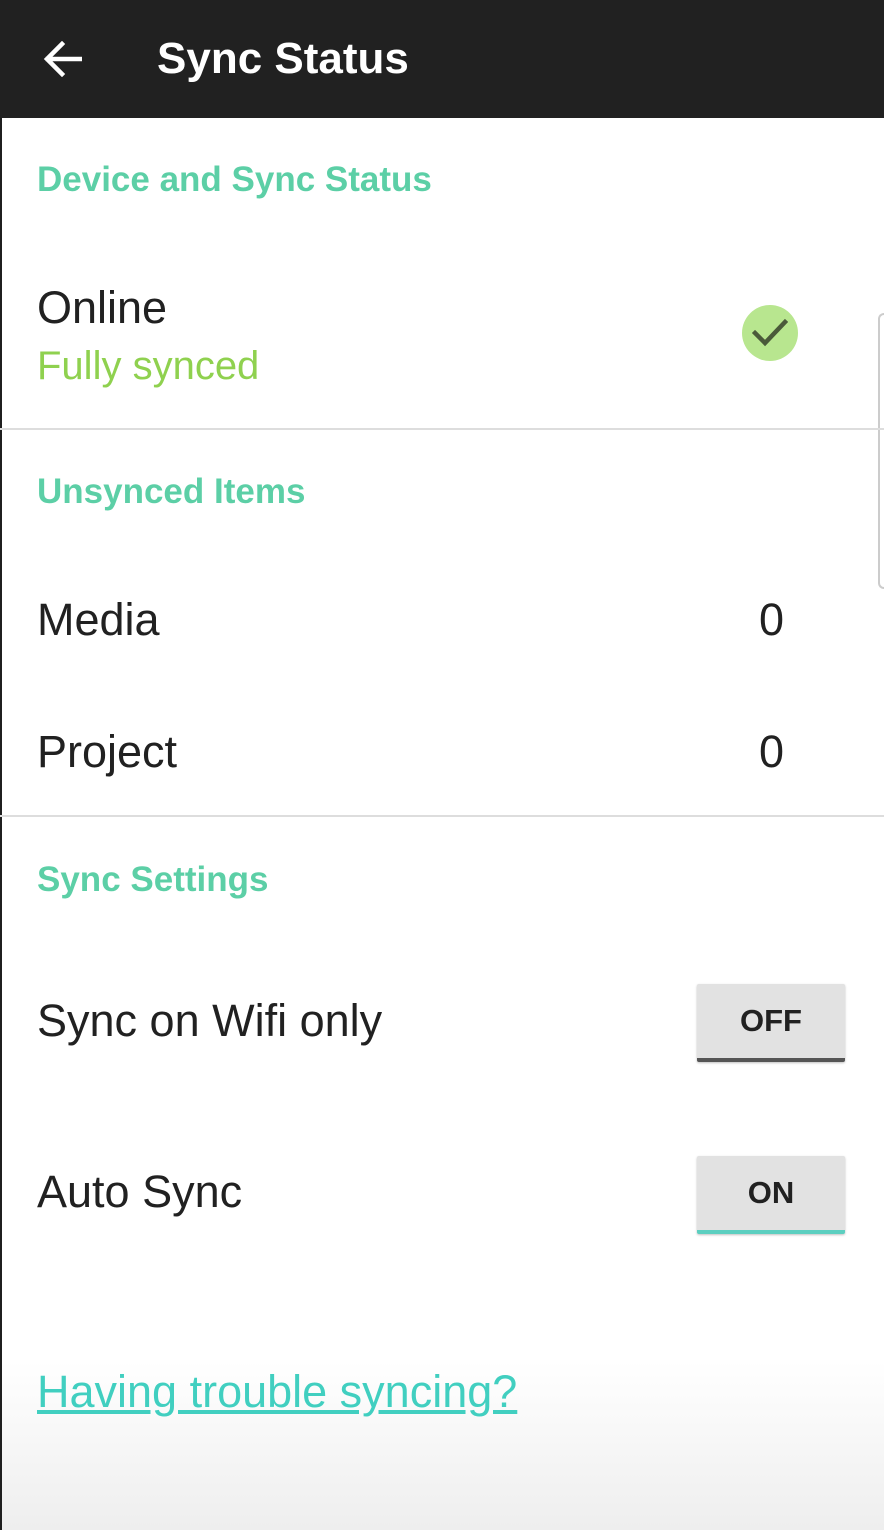 The height and width of the screenshot is (1530, 884). I want to click on page-title: Sync Status, so click(283, 58).